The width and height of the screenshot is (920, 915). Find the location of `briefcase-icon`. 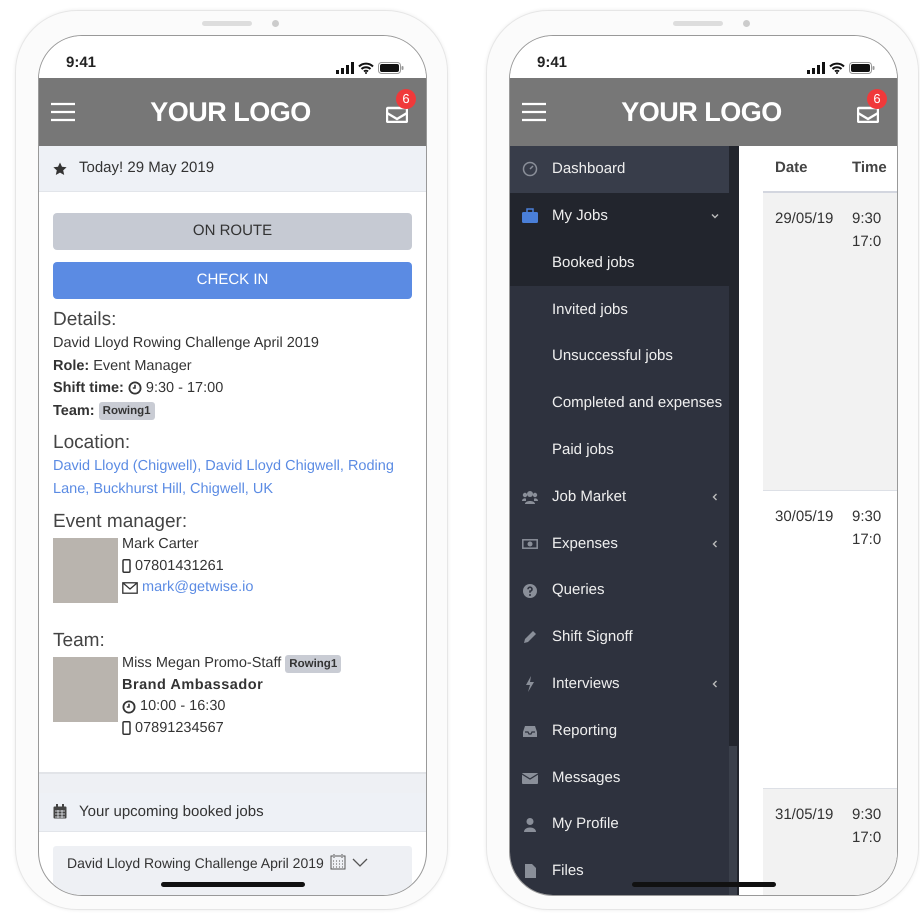

briefcase-icon is located at coordinates (530, 216).